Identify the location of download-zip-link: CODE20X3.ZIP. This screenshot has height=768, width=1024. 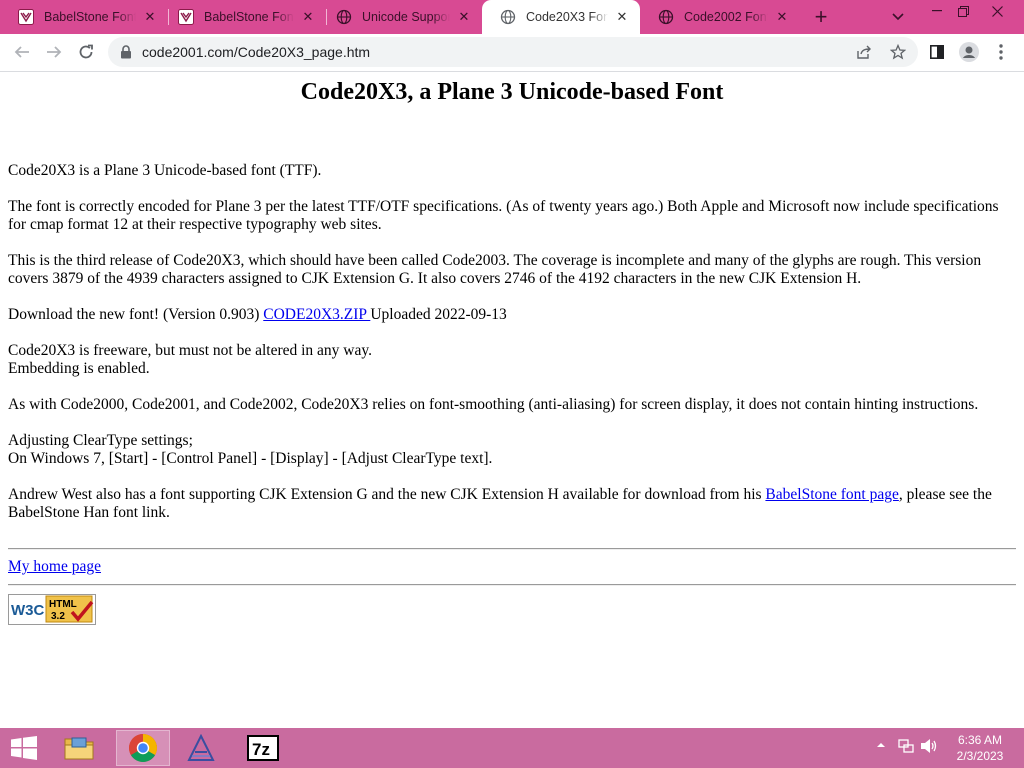
(316, 314).